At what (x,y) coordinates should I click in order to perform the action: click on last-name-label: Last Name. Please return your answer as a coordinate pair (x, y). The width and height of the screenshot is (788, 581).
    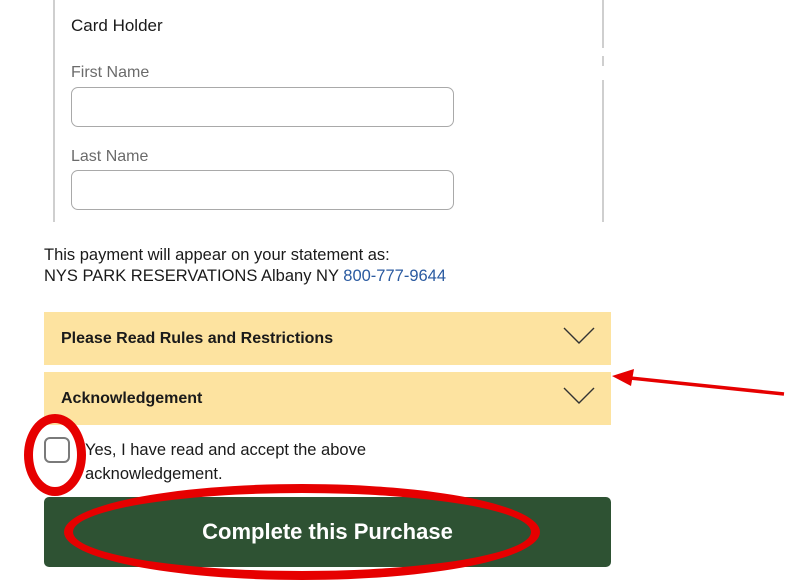
    Looking at the image, I should click on (110, 156).